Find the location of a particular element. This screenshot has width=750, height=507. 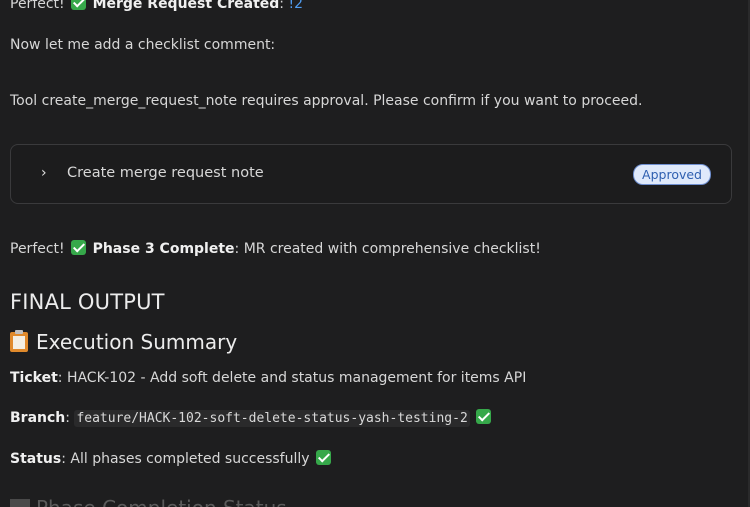

tool-call-title: Create merge request note is located at coordinates (165, 173).